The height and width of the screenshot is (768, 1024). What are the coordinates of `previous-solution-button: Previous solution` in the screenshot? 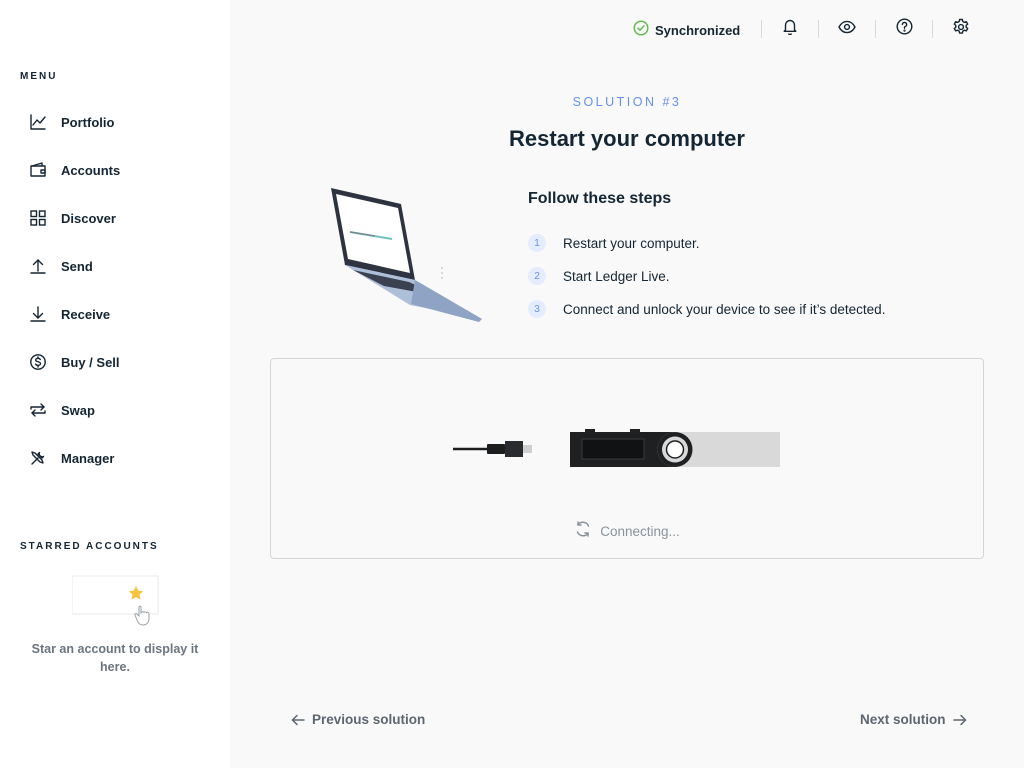 It's located at (358, 719).